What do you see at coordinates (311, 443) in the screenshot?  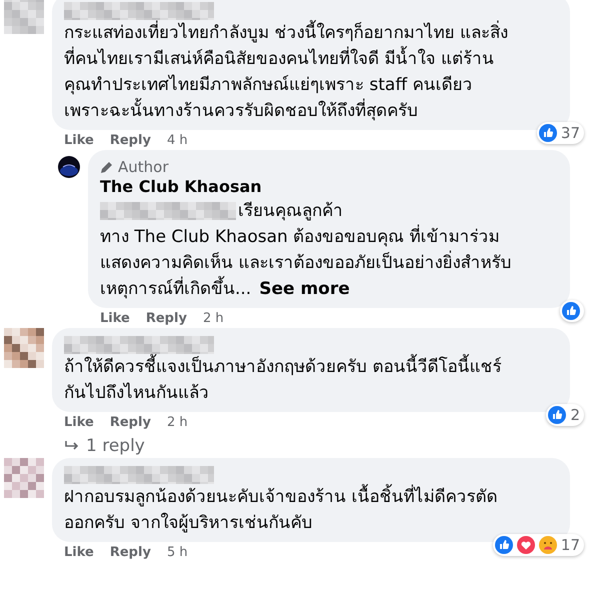 I see `view-replies-link: 1 reply` at bounding box center [311, 443].